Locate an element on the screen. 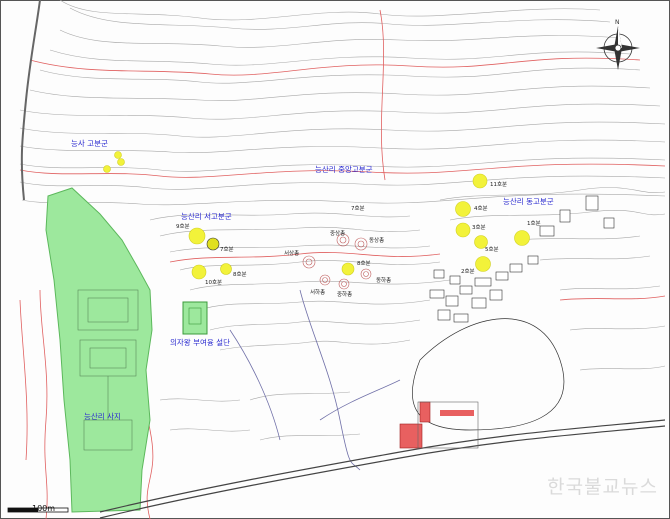 This screenshot has width=670, height=519. label-temple-site: 능산리 사지 is located at coordinates (102, 416).